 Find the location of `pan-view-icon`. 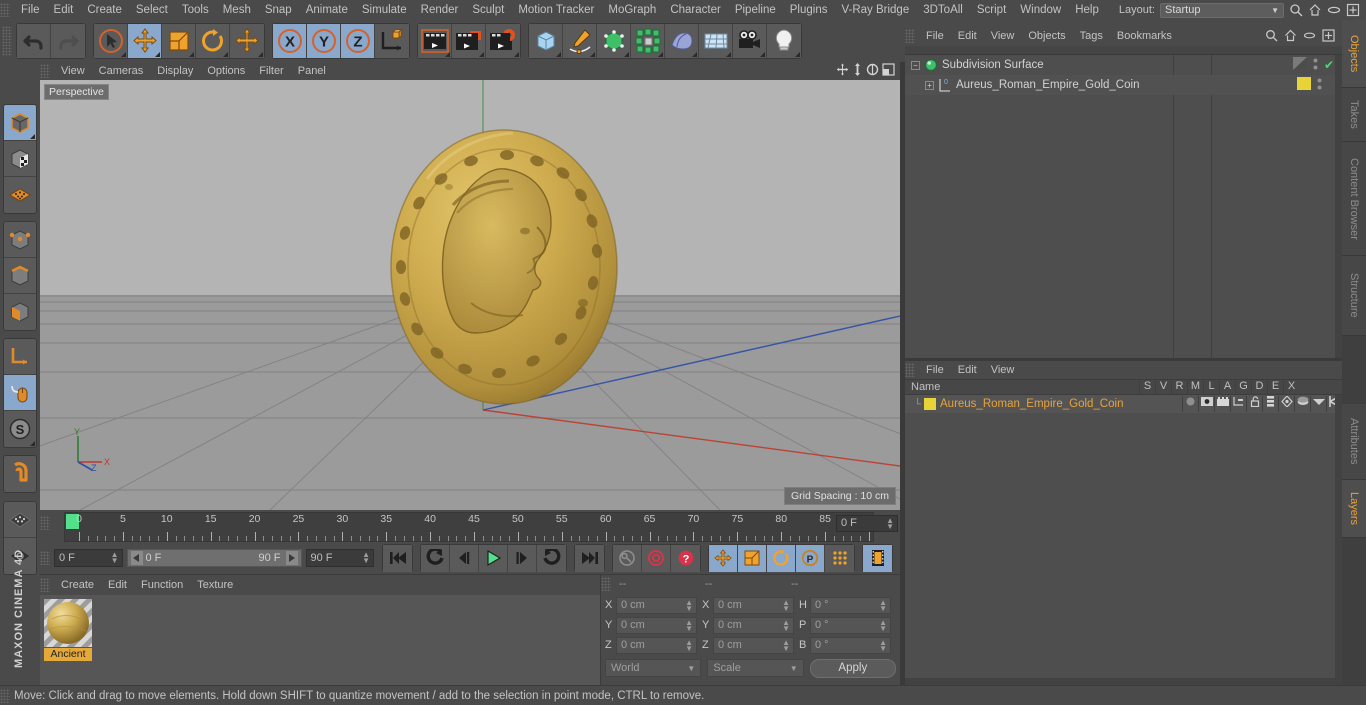

pan-view-icon is located at coordinates (842, 71).